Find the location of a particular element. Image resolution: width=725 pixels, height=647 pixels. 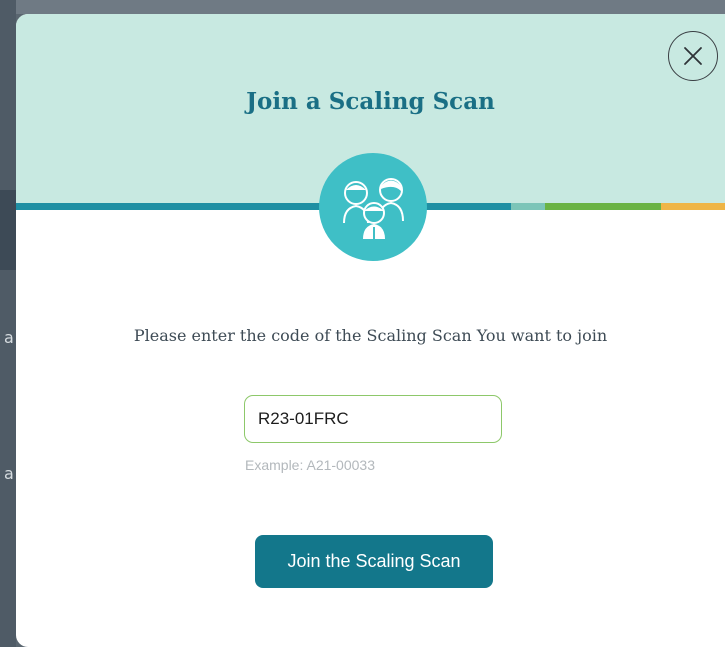

modal-title: Join a Scaling Scan is located at coordinates (370, 101).